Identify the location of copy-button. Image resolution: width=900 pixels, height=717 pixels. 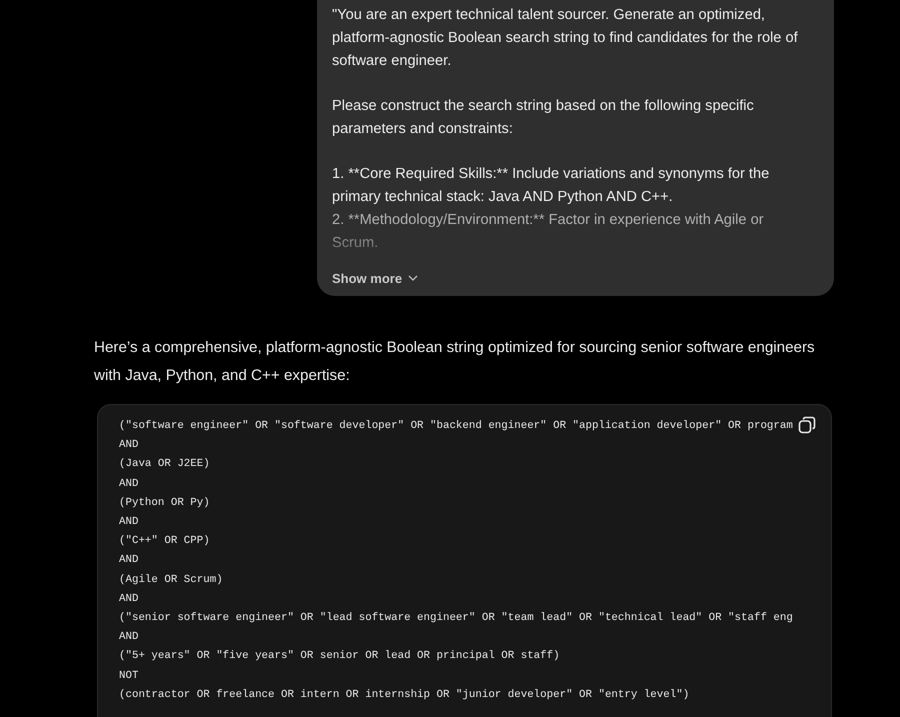
(807, 425).